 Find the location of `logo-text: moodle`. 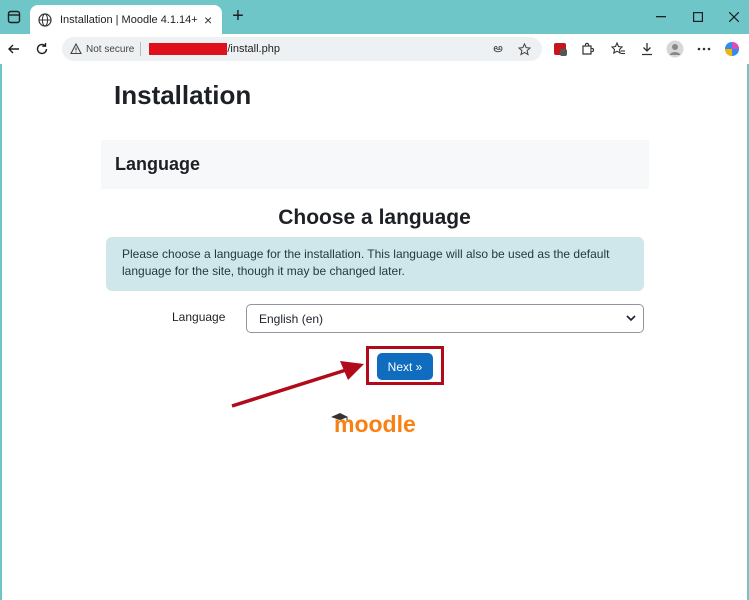

logo-text: moodle is located at coordinates (375, 422).